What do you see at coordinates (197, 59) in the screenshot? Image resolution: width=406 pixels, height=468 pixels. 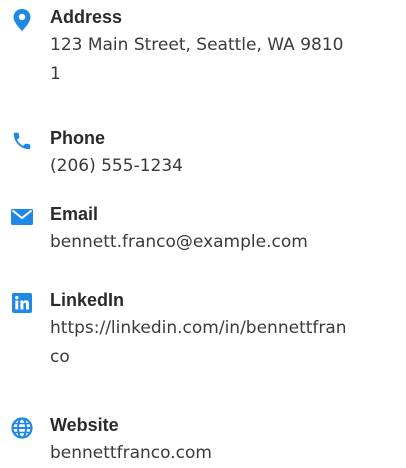 I see `address-value: 123 Main Street, Seattle, WA 98101` at bounding box center [197, 59].